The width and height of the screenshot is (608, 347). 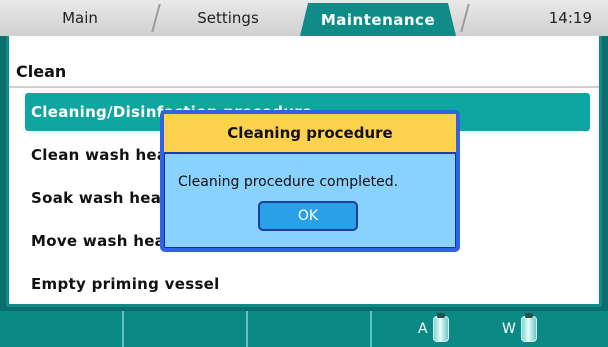 What do you see at coordinates (304, 87) in the screenshot?
I see `divider` at bounding box center [304, 87].